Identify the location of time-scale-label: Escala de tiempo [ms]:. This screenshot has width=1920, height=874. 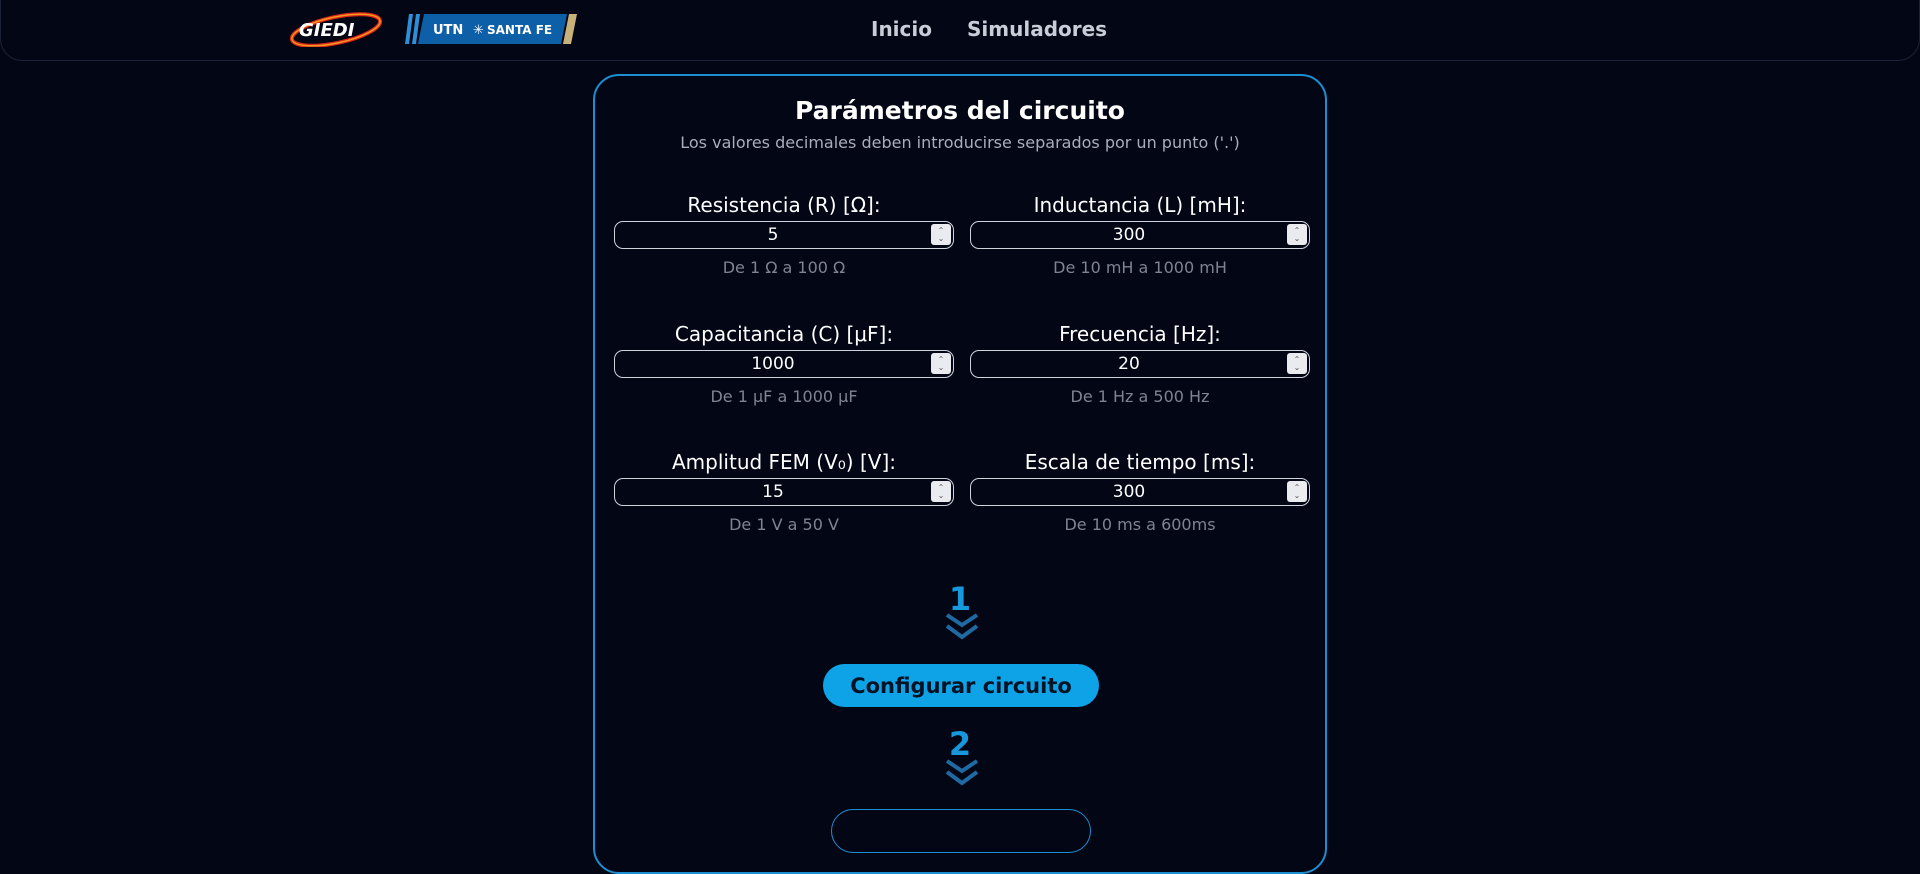
(1140, 462).